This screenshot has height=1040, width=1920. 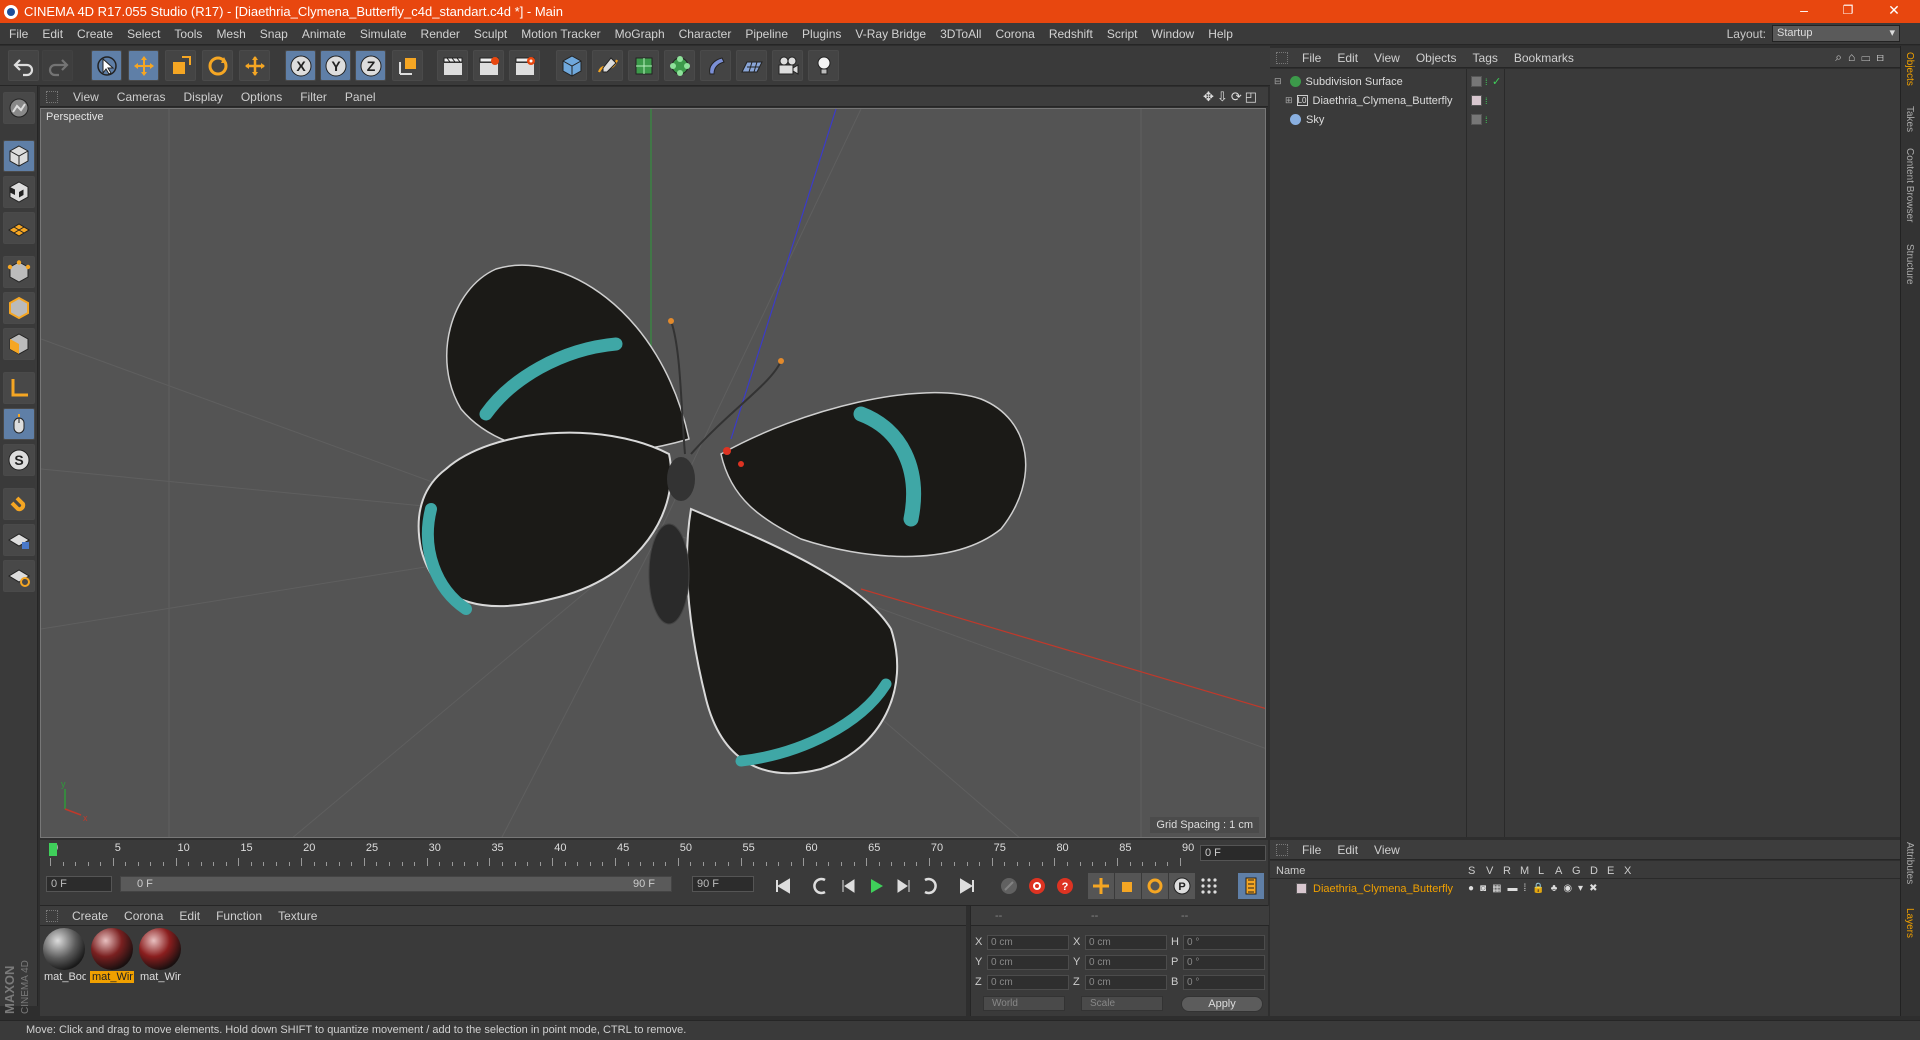 What do you see at coordinates (903, 886) in the screenshot?
I see `next-frame-button` at bounding box center [903, 886].